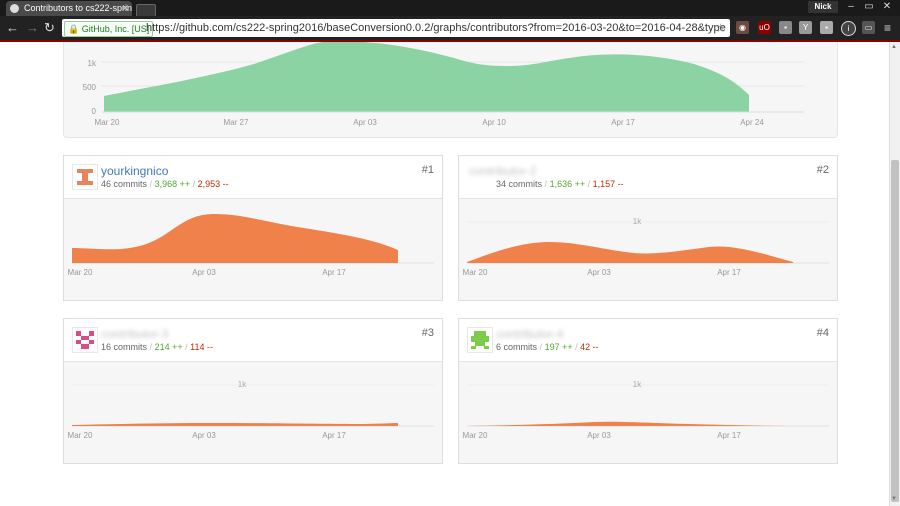  I want to click on page-scrollbar: ▲ ▼, so click(894, 274).